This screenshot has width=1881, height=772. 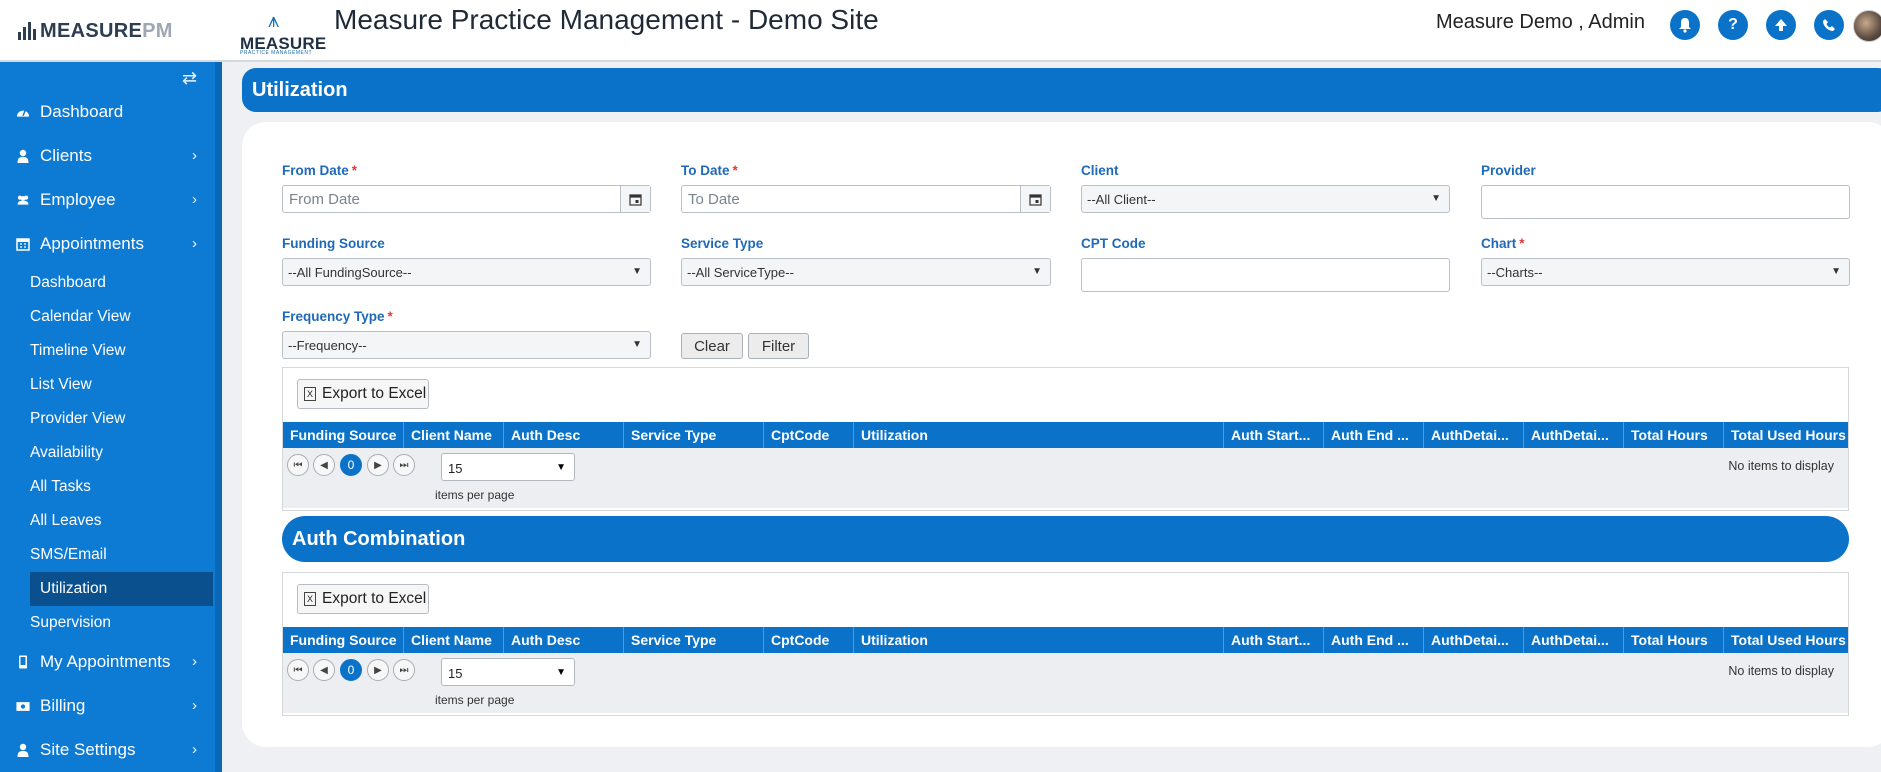 I want to click on from-date-input: From Date, so click(x=466, y=199).